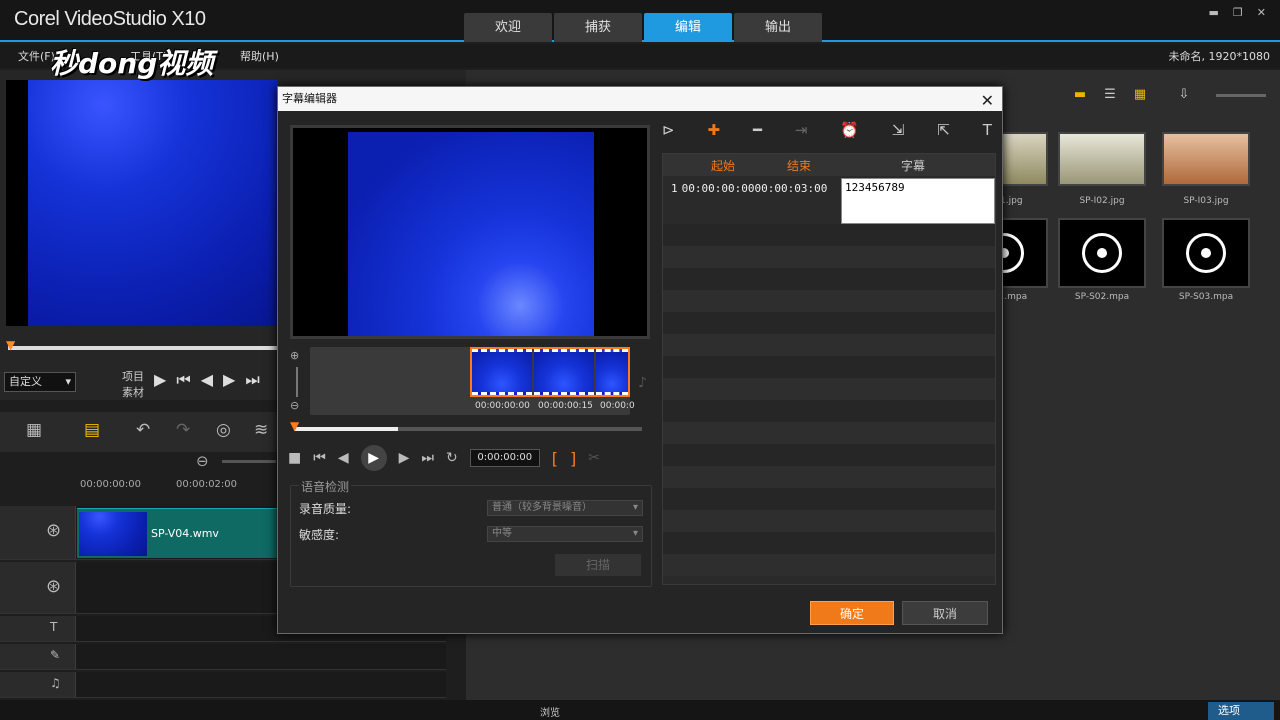 This screenshot has height=720, width=1280. I want to click on filmstrip-time-2: 00:00:00:15, so click(565, 406).